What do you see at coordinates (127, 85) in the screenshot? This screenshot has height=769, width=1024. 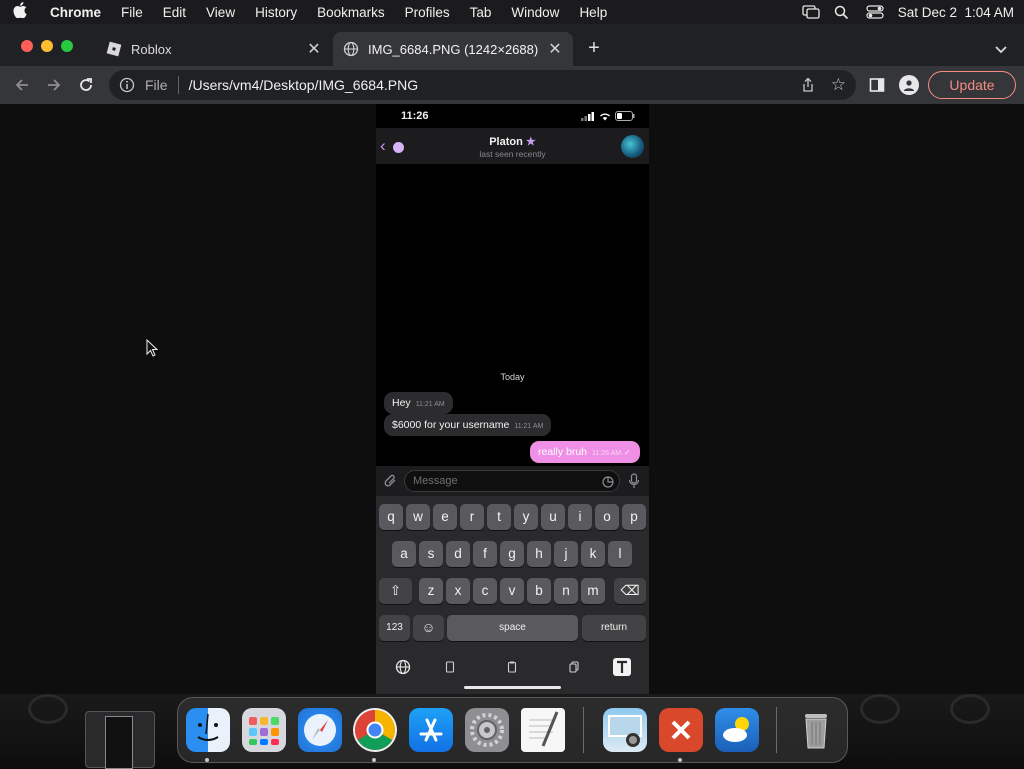 I see `site-info-icon` at bounding box center [127, 85].